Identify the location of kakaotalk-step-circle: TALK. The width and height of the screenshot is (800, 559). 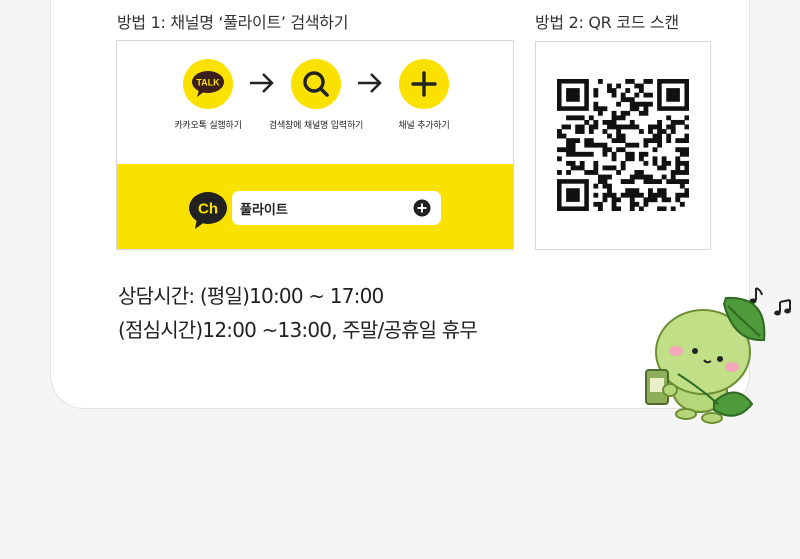
(208, 84).